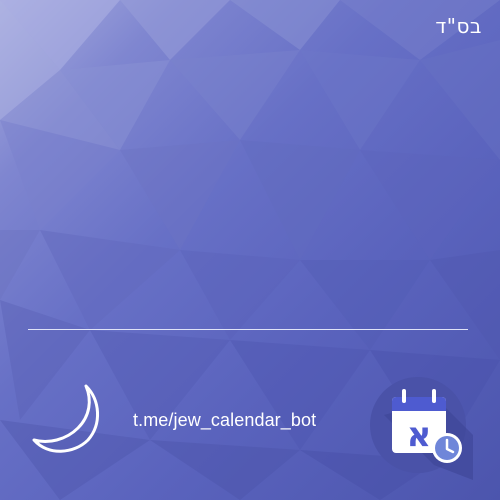 The height and width of the screenshot is (500, 500). Describe the element at coordinates (419, 435) in the screenshot. I see `aleph-letter: א` at that location.